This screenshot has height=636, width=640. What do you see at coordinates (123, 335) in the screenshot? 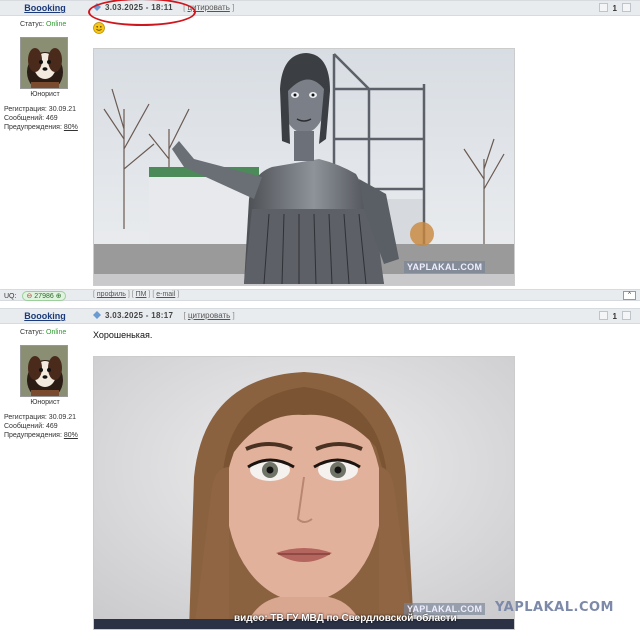
I see `post-text: Хорошенькая.` at bounding box center [123, 335].